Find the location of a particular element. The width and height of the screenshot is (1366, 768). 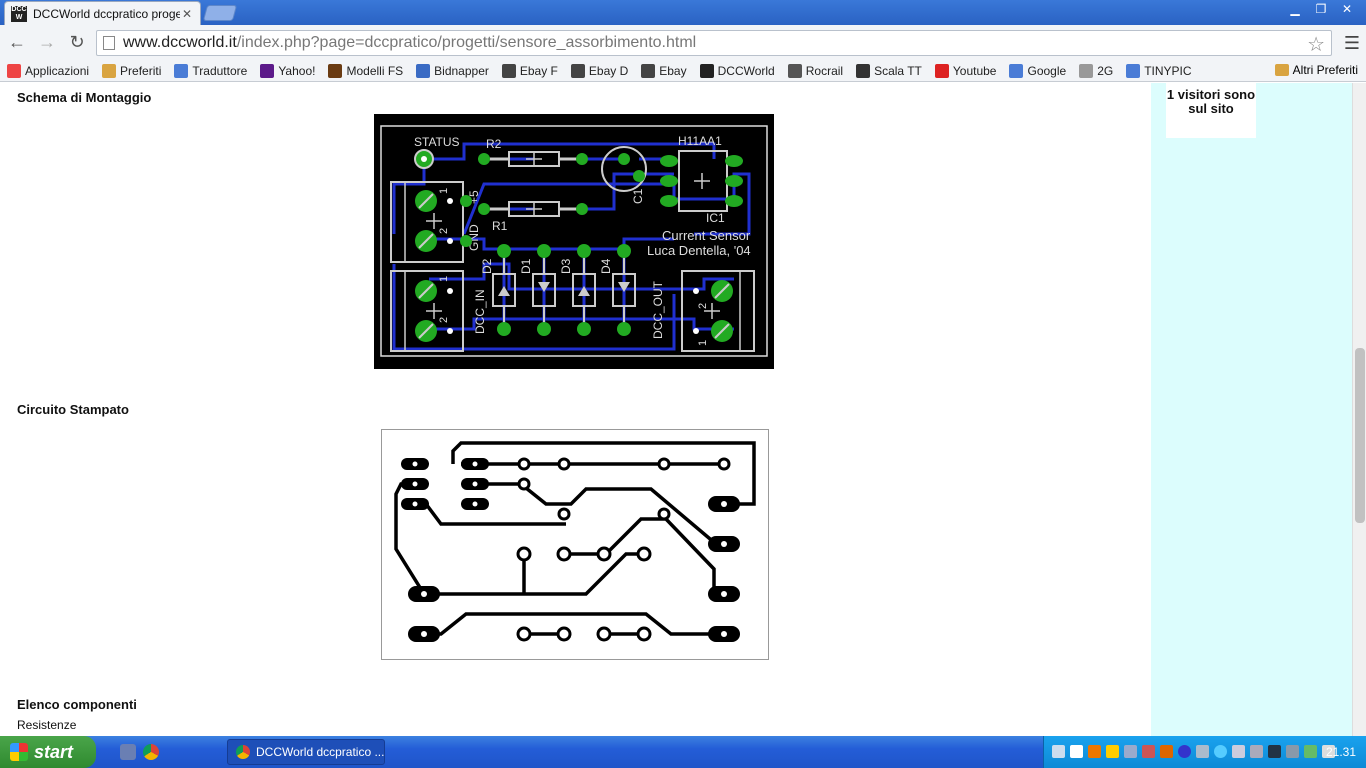

restore-icon: ❐ is located at coordinates (1321, 9).